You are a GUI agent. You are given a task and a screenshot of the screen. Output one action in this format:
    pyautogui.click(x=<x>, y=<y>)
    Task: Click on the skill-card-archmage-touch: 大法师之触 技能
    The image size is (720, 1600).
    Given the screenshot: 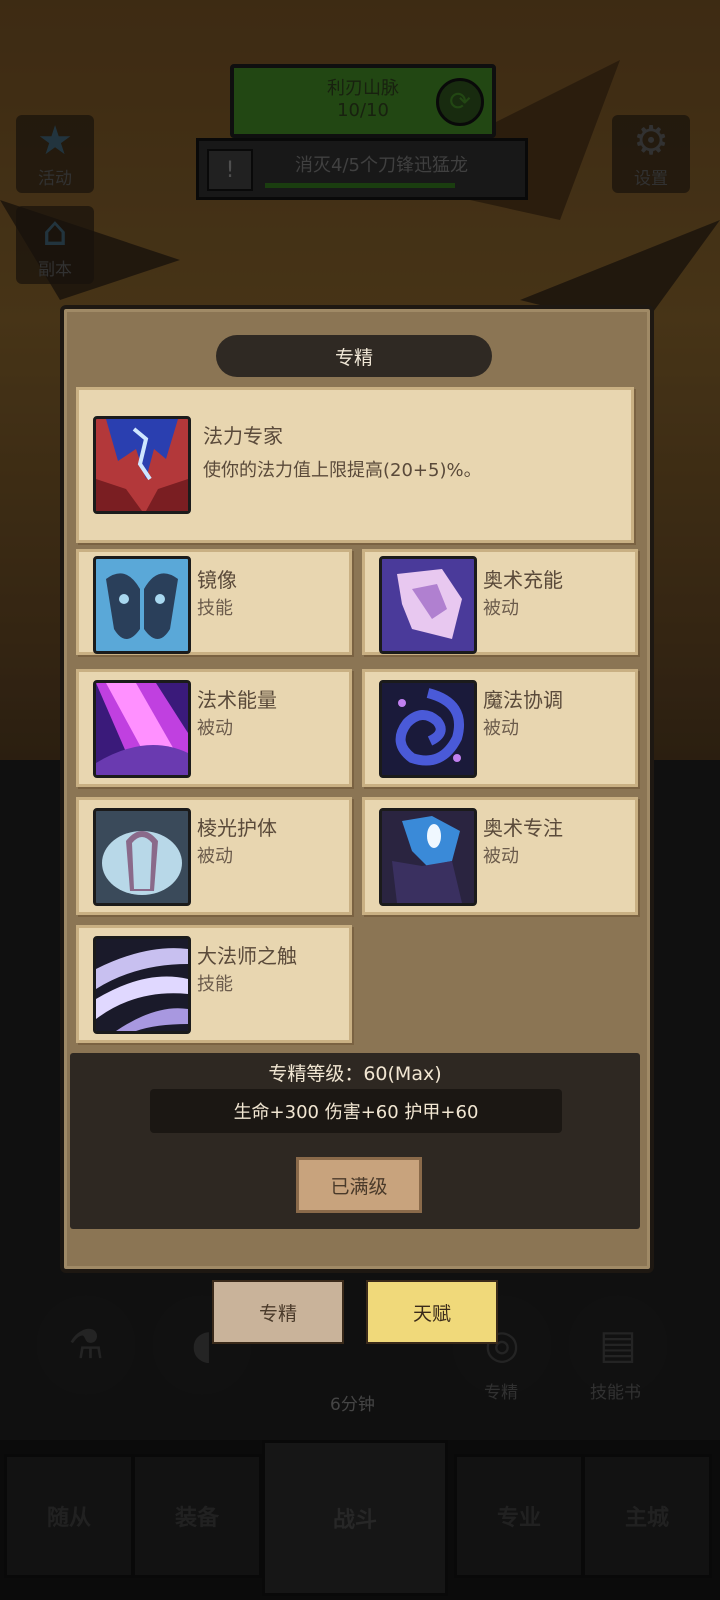 What is the action you would take?
    pyautogui.click(x=214, y=984)
    